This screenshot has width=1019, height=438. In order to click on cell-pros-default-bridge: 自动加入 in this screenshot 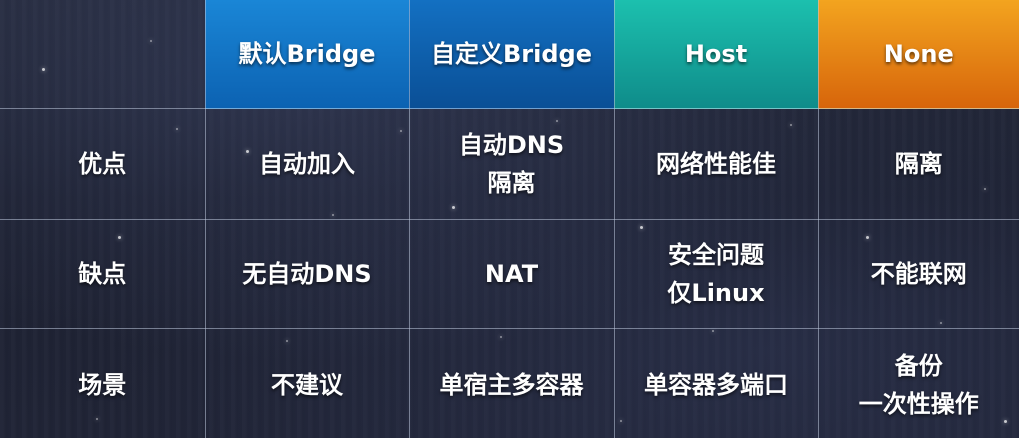, I will do `click(307, 164)`.